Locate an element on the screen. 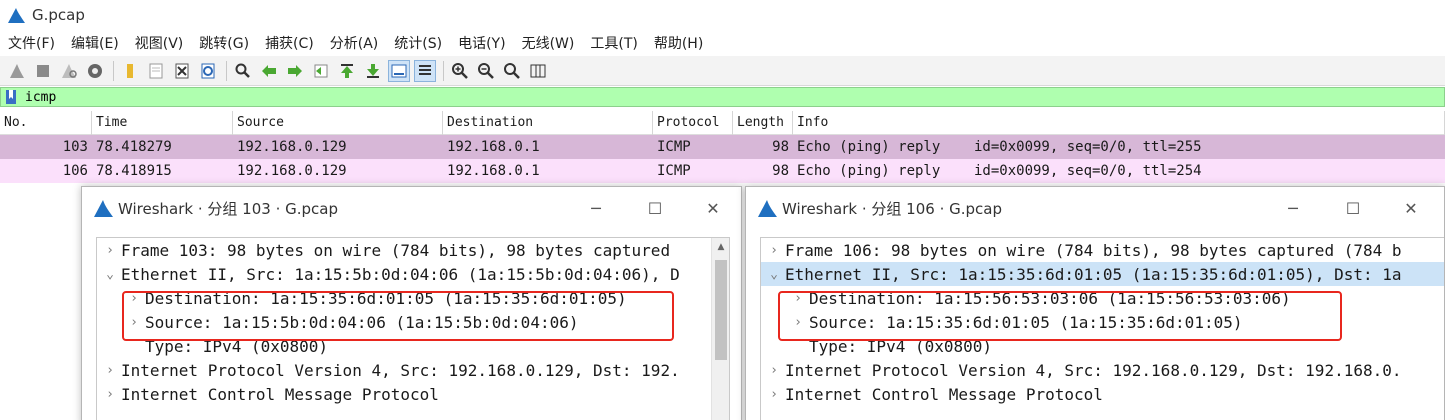 This screenshot has width=1445, height=420. display-filter-bar is located at coordinates (722, 97).